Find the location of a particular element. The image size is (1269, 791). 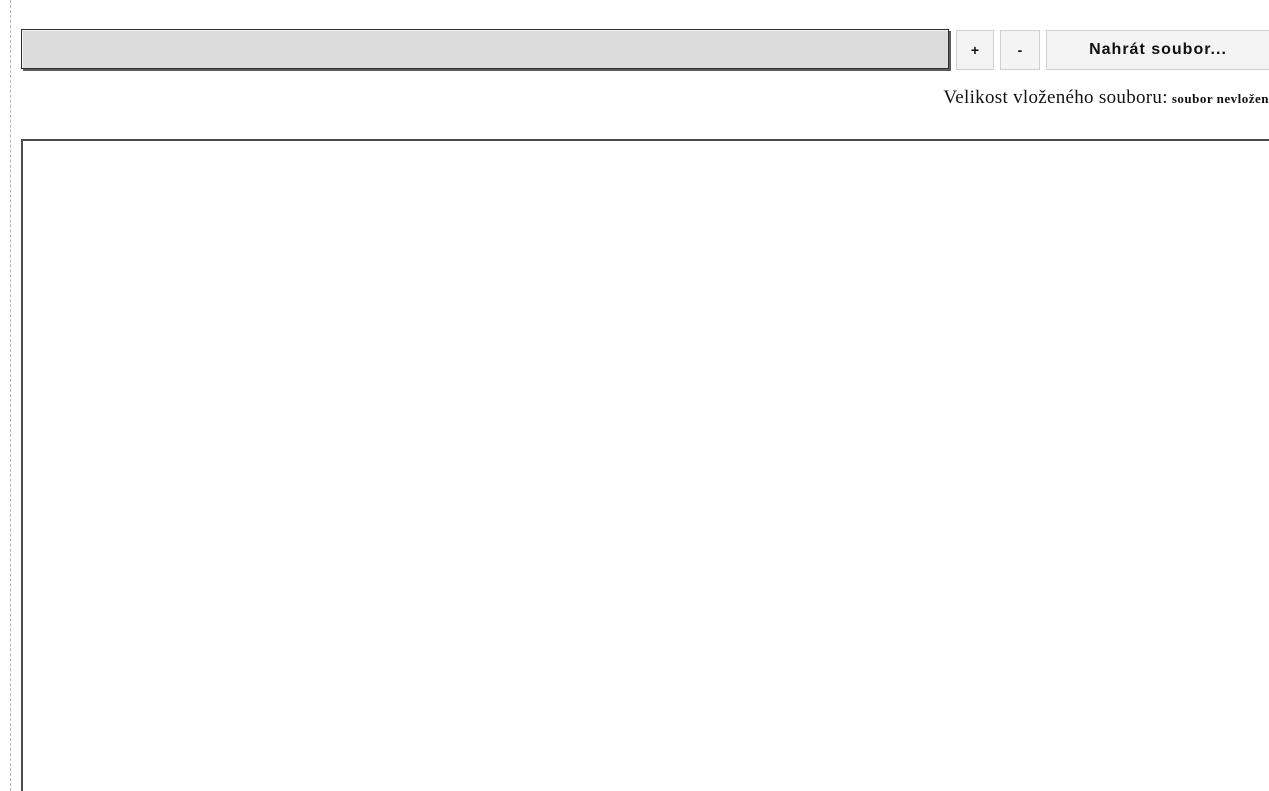

add-file-button: + is located at coordinates (975, 50).